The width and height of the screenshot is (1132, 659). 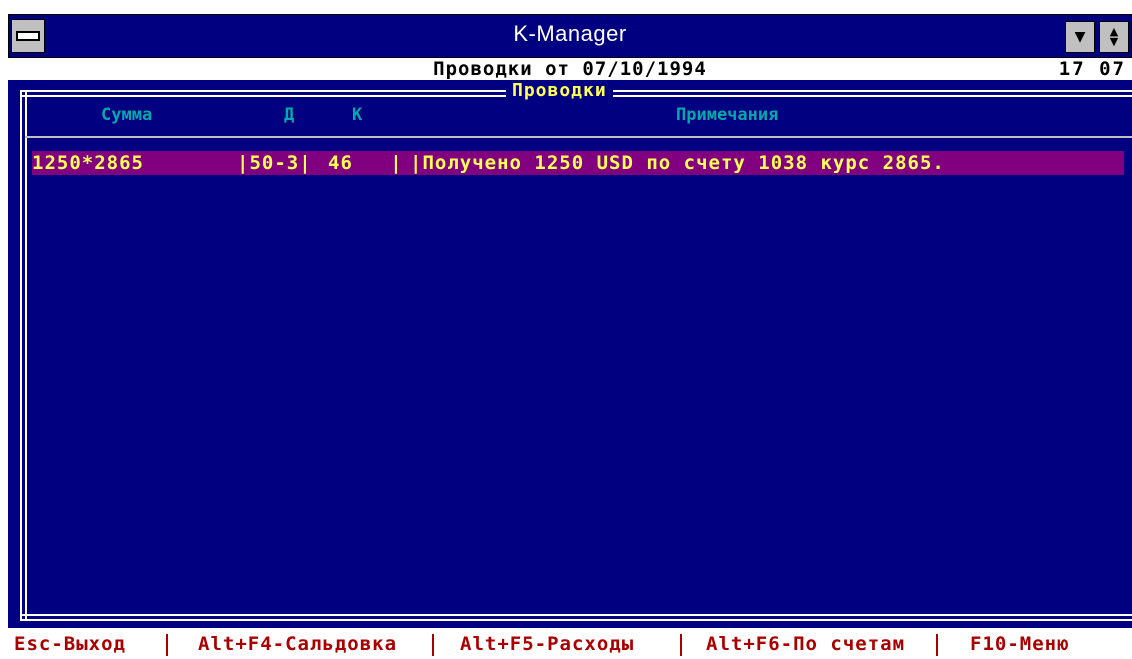 What do you see at coordinates (578, 137) in the screenshot?
I see `header-separator` at bounding box center [578, 137].